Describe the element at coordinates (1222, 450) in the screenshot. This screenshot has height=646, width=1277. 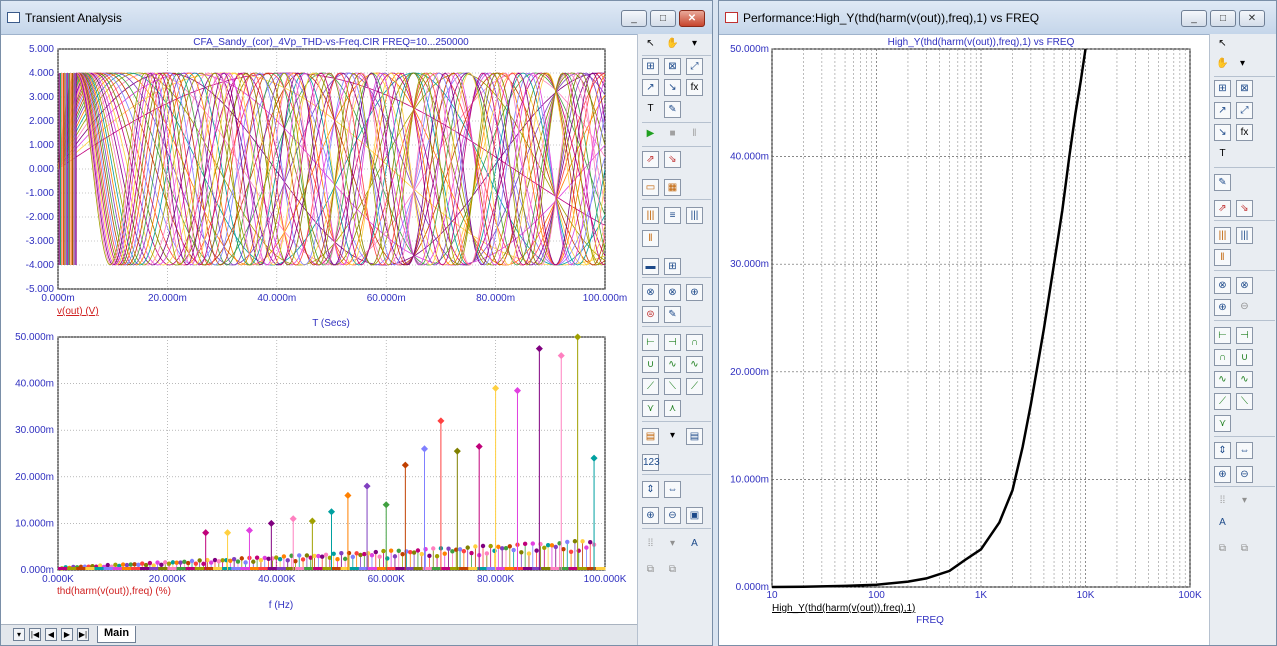
I see `go-to-x-icon: ⇕` at that location.